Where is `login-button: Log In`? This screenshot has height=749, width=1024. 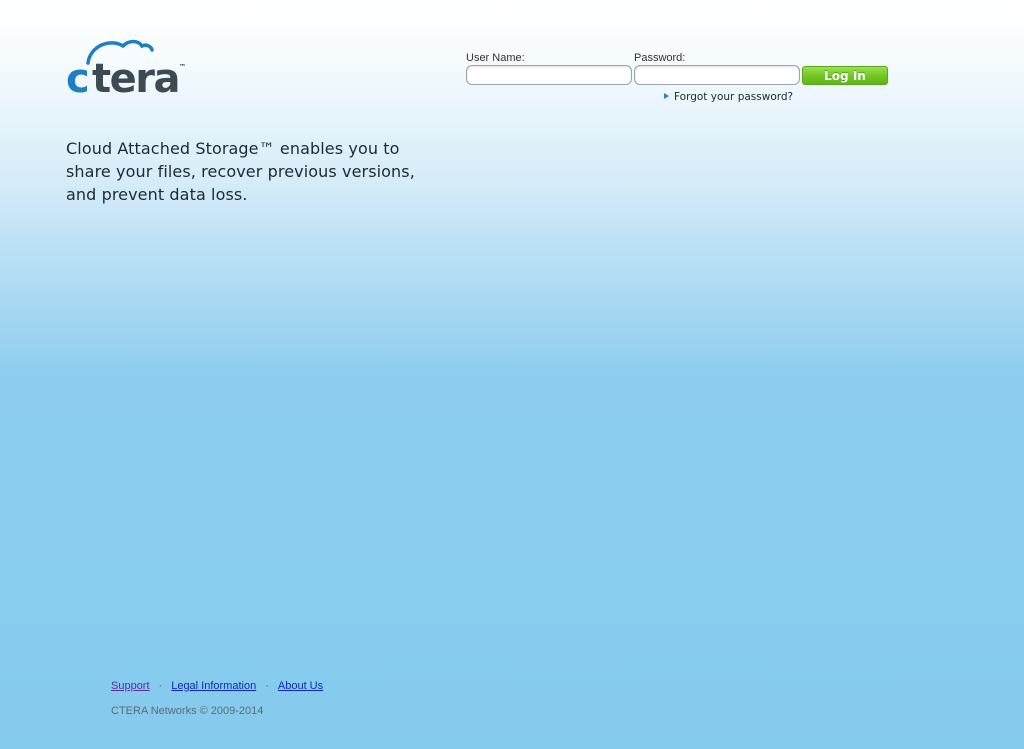
login-button: Log In is located at coordinates (845, 75).